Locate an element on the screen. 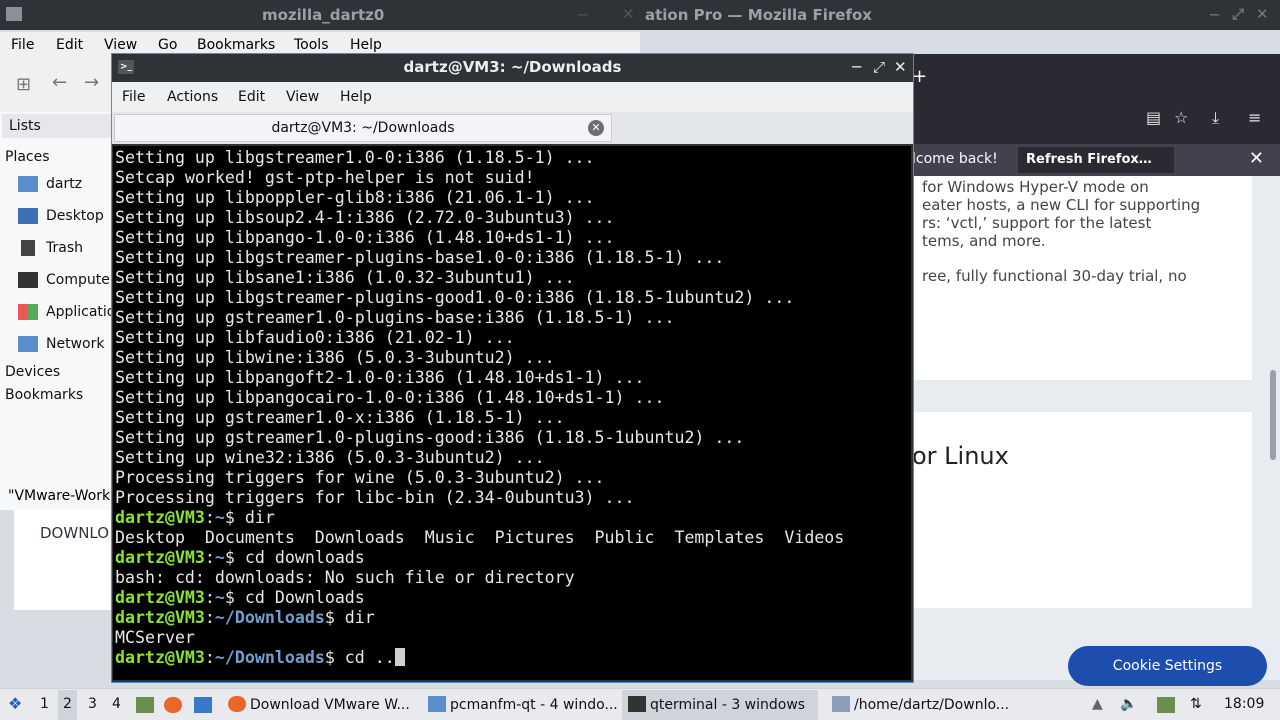 Image resolution: width=1280 pixels, height=720 pixels. workspace-4: 4 is located at coordinates (116, 704).